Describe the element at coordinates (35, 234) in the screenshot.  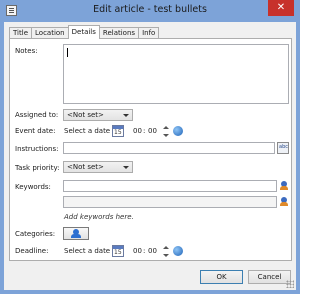
I see `categories-label: Categories:` at that location.